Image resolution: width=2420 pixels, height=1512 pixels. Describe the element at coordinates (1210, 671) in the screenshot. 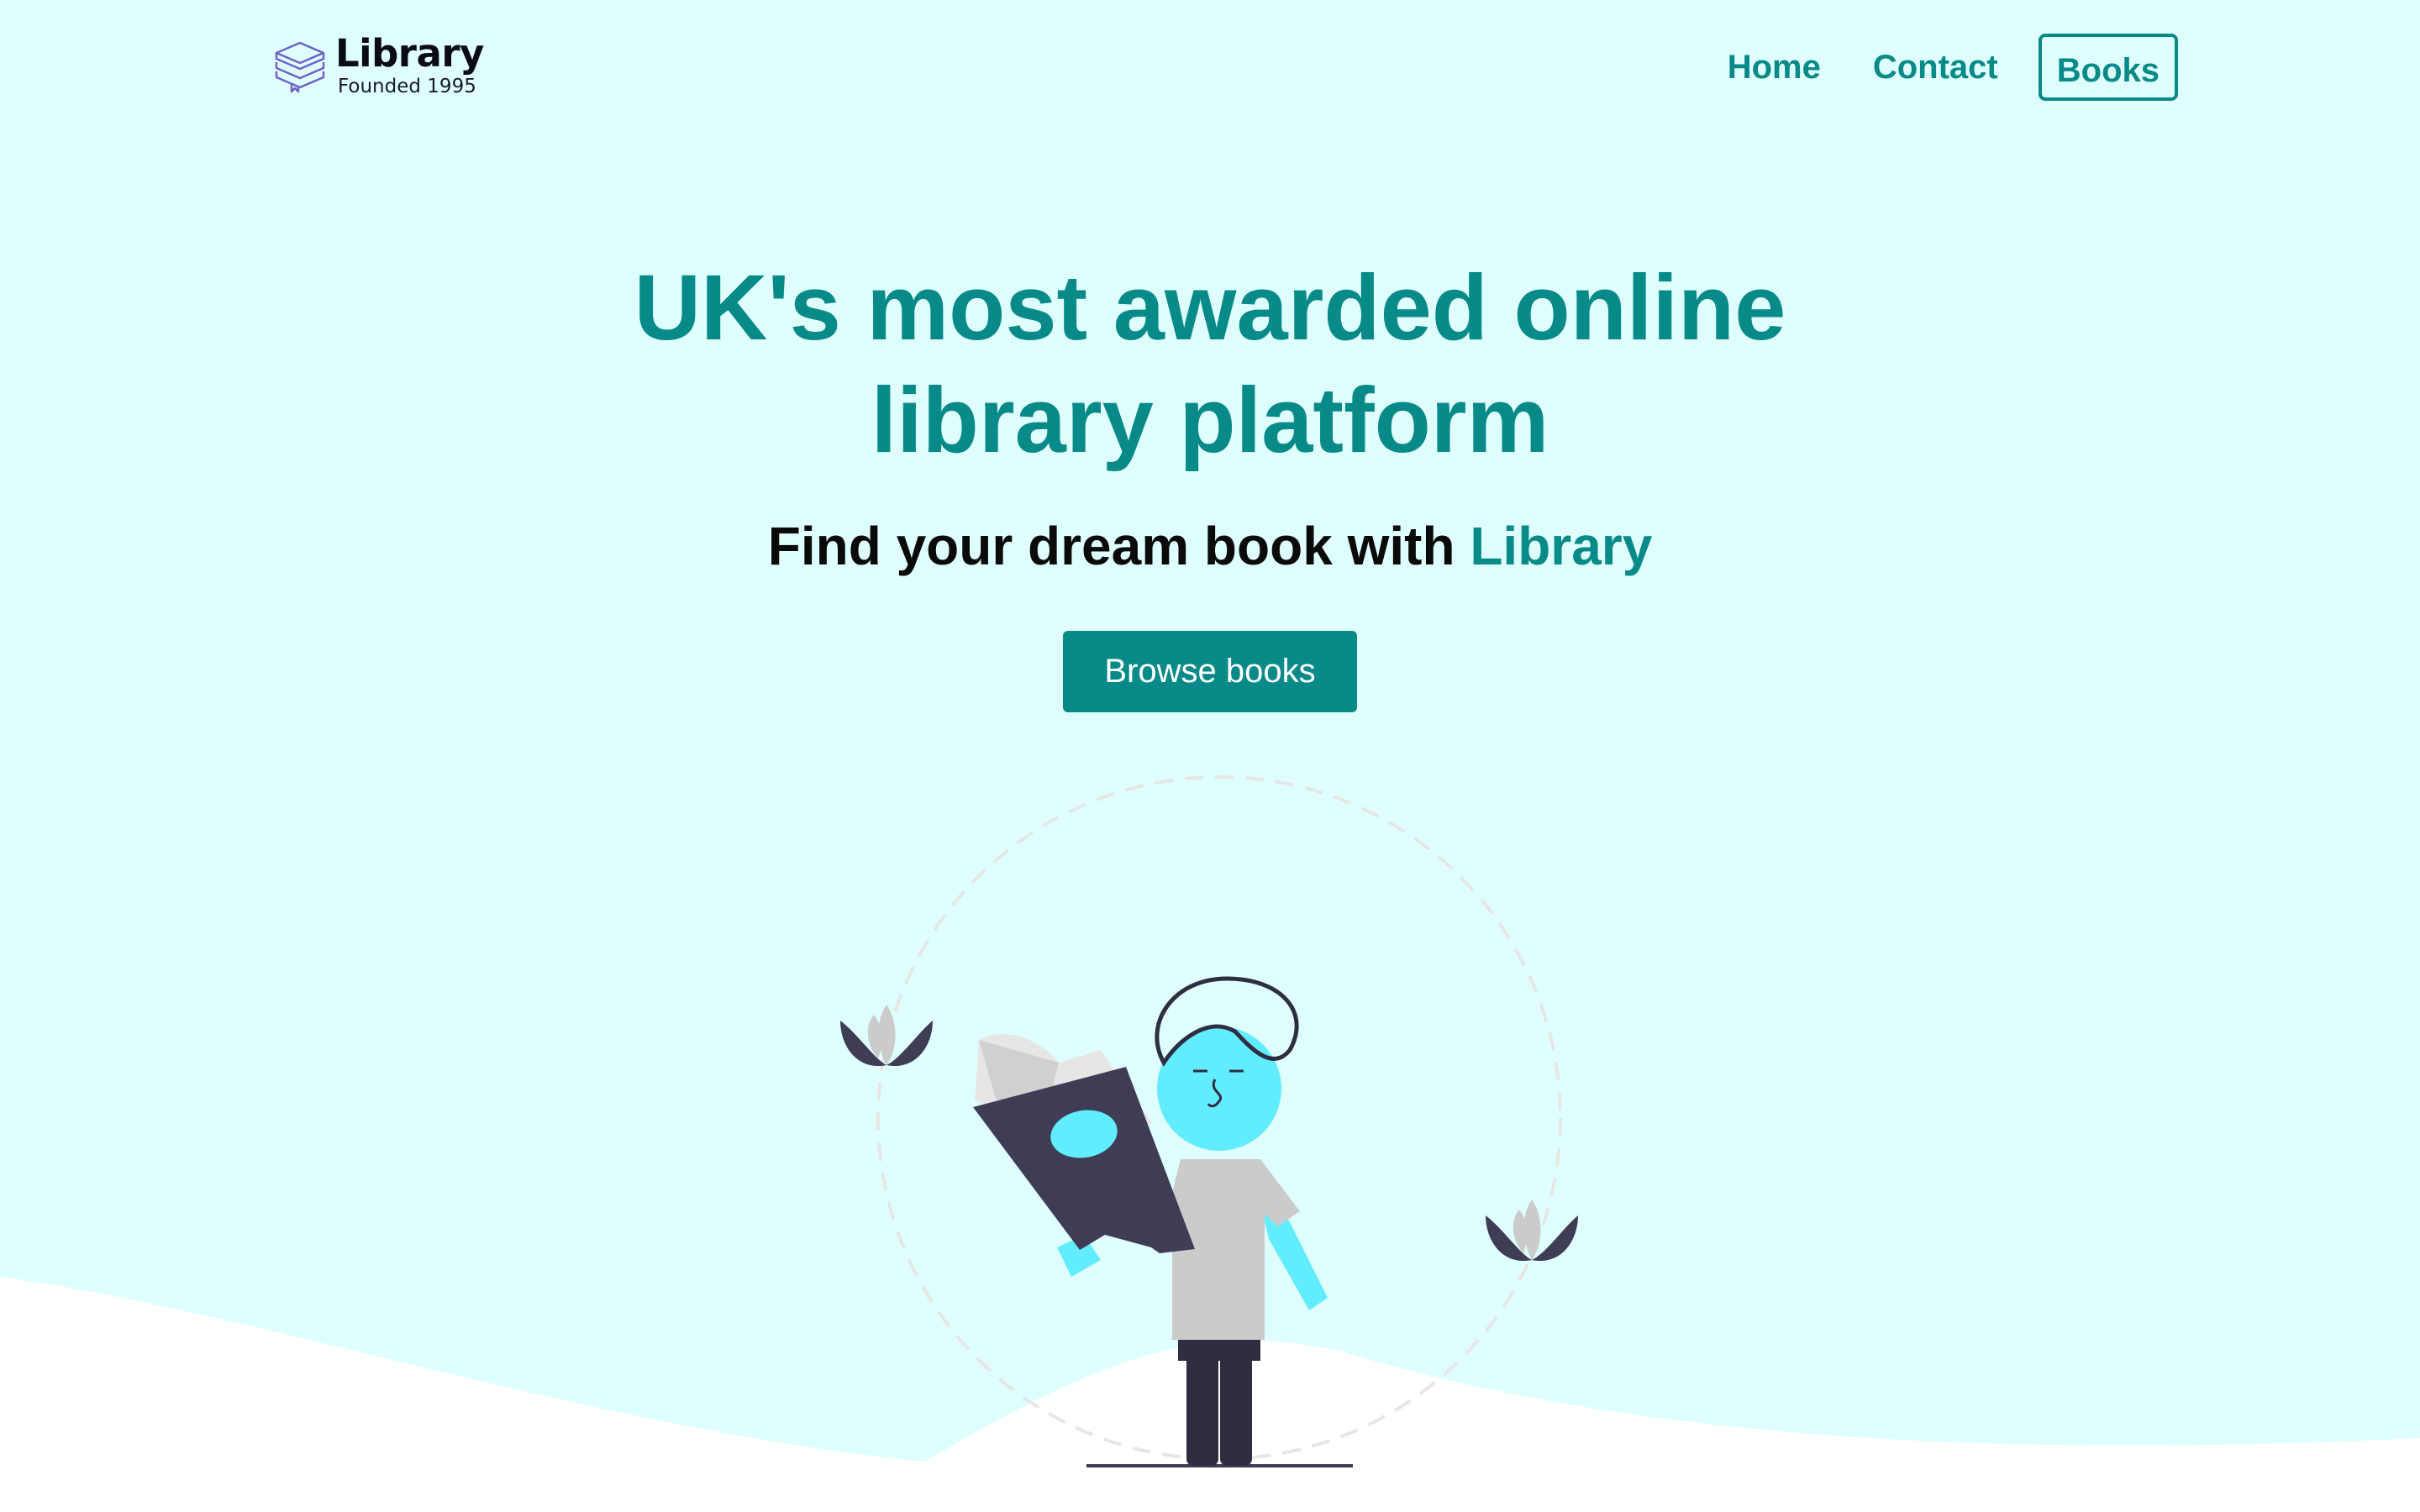

I see `browse-books-button: Browse books` at that location.